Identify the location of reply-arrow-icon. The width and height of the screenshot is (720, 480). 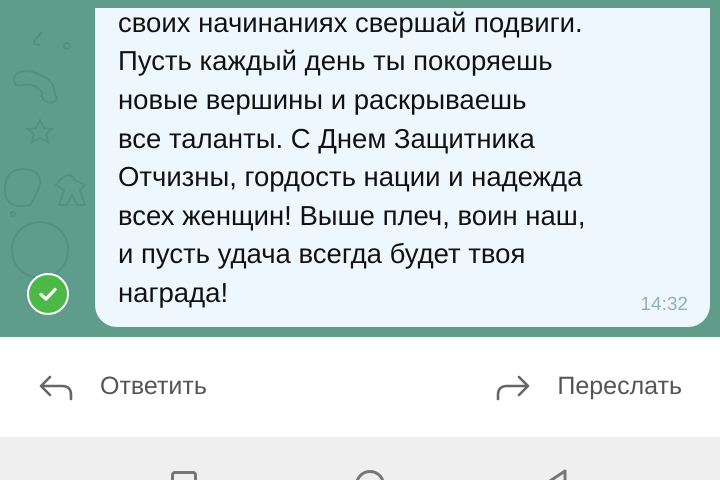
(56, 387).